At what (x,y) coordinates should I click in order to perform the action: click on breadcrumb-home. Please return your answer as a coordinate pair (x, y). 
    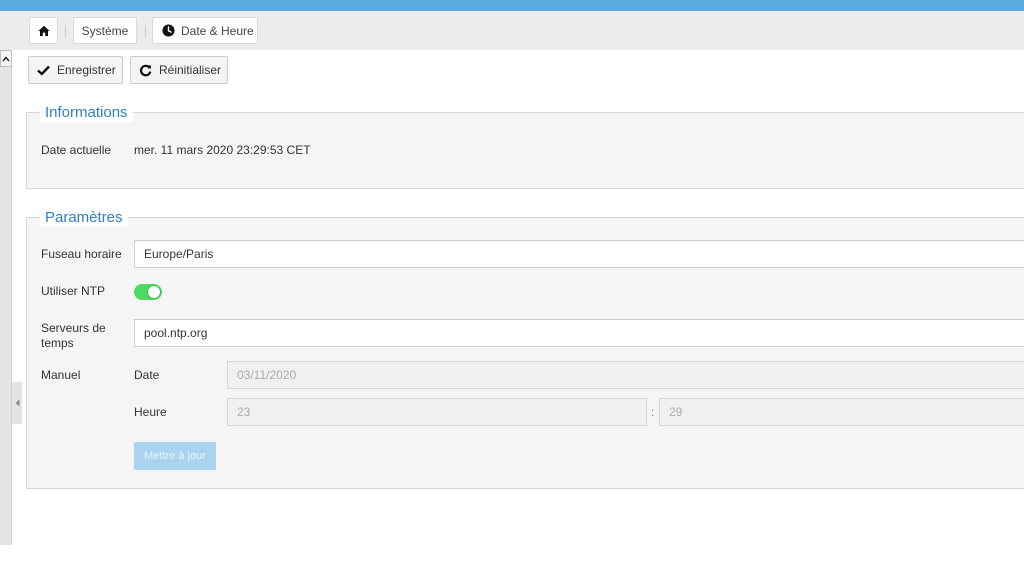
    Looking at the image, I should click on (43, 30).